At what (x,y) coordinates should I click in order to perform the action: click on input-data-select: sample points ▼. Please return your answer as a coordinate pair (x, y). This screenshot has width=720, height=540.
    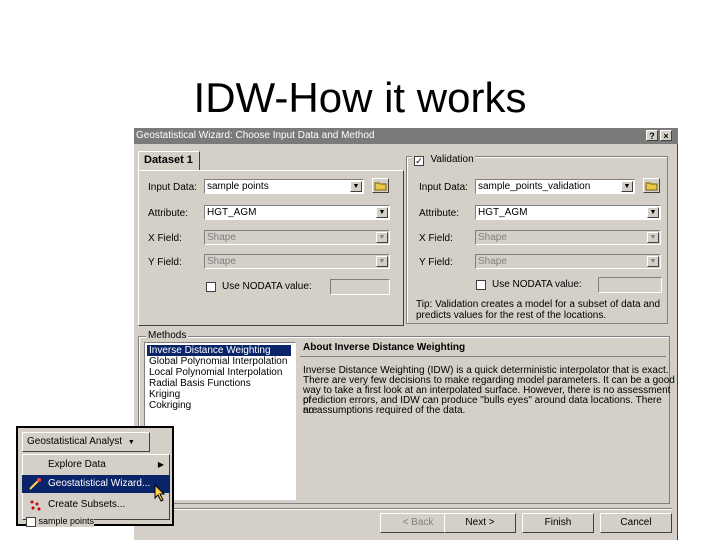
    Looking at the image, I should click on (284, 186).